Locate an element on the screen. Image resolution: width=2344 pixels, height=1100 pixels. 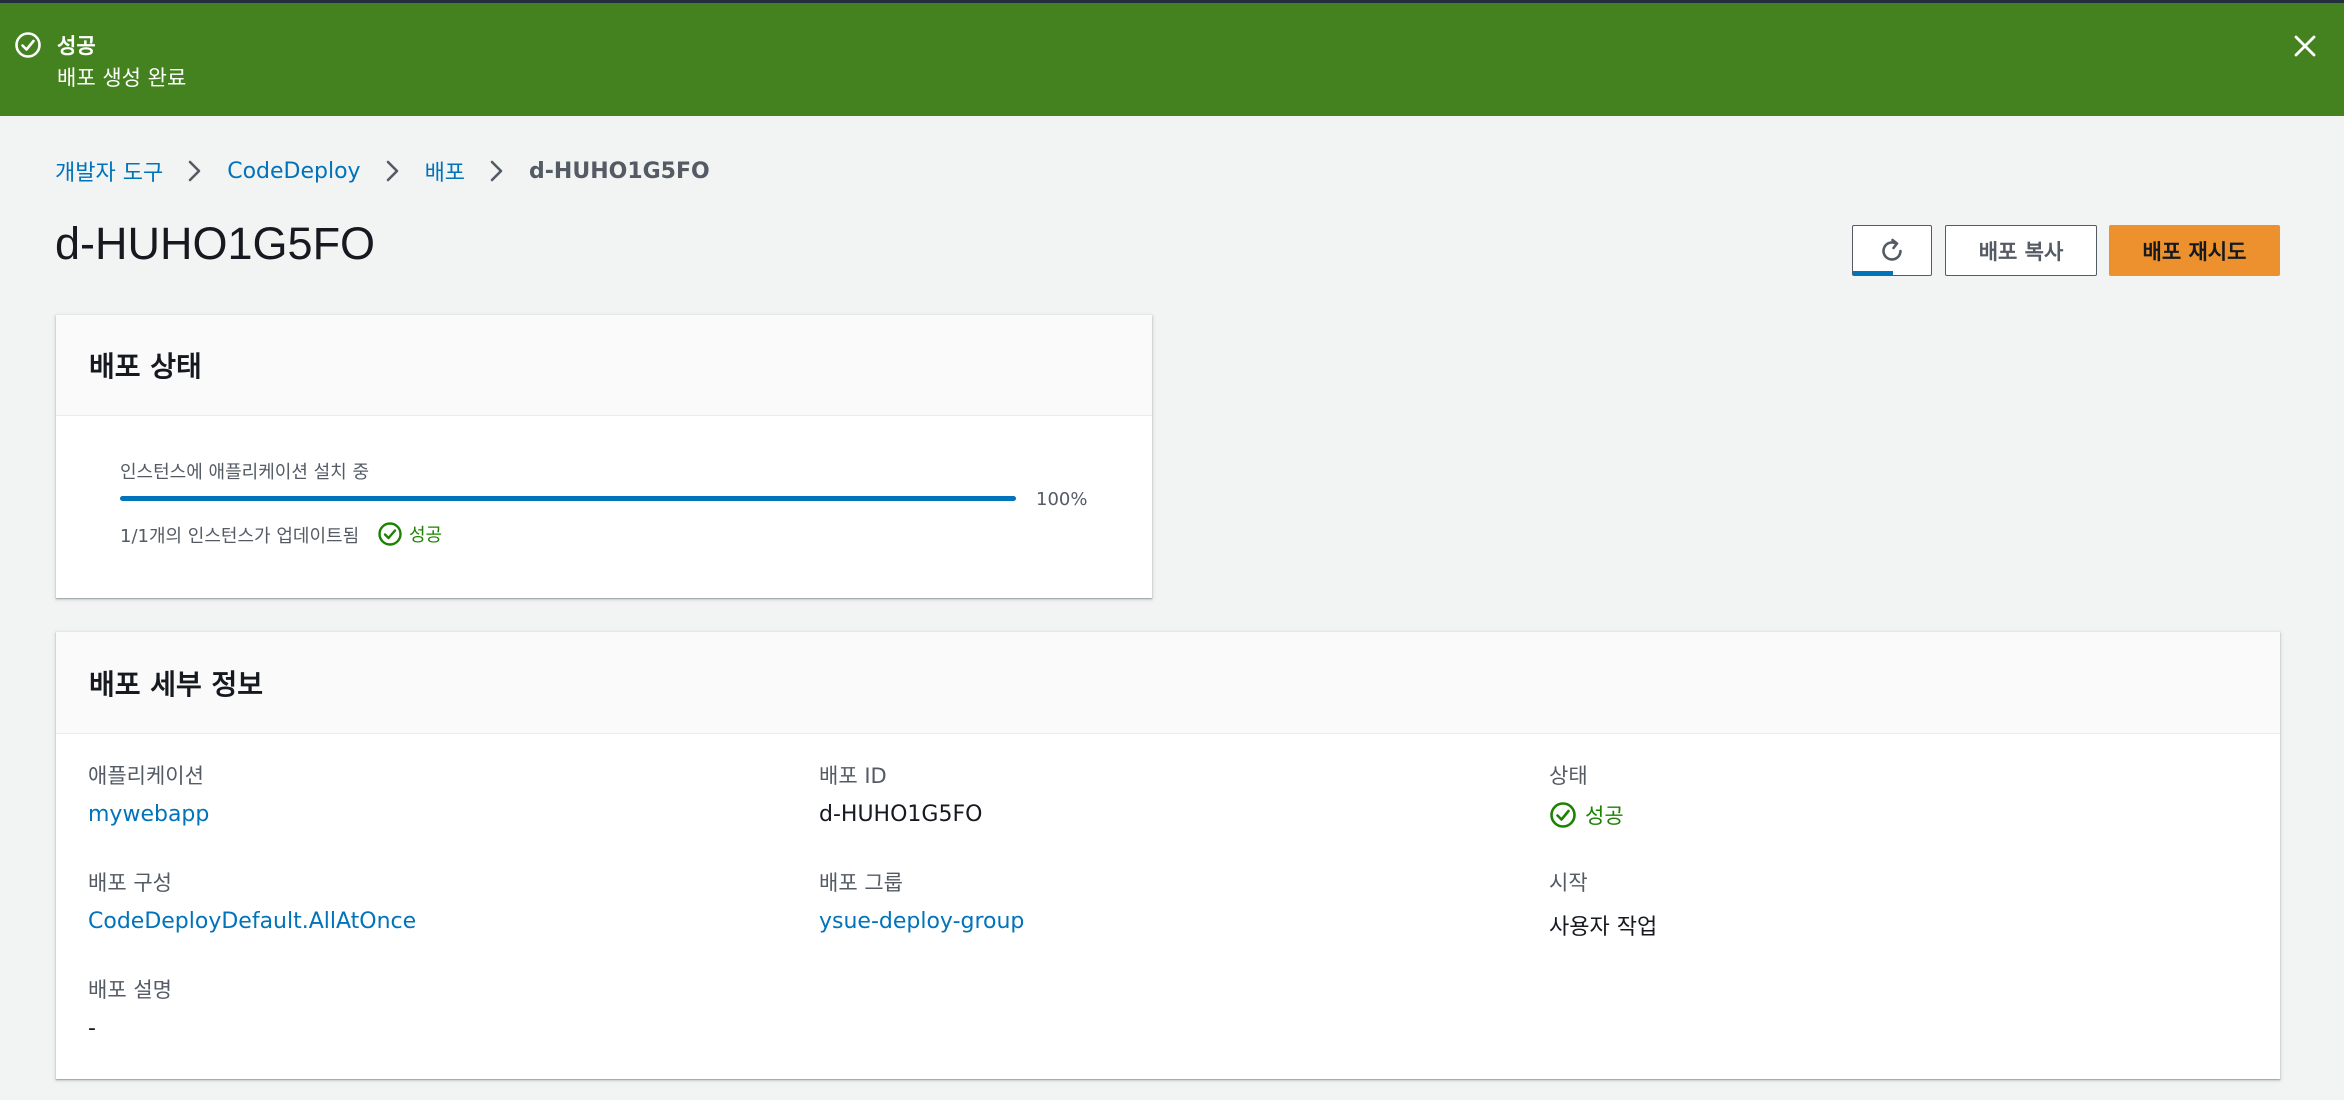
instances-updated-text: 1/1개의 인스턴스가 업데이트됨 is located at coordinates (240, 536).